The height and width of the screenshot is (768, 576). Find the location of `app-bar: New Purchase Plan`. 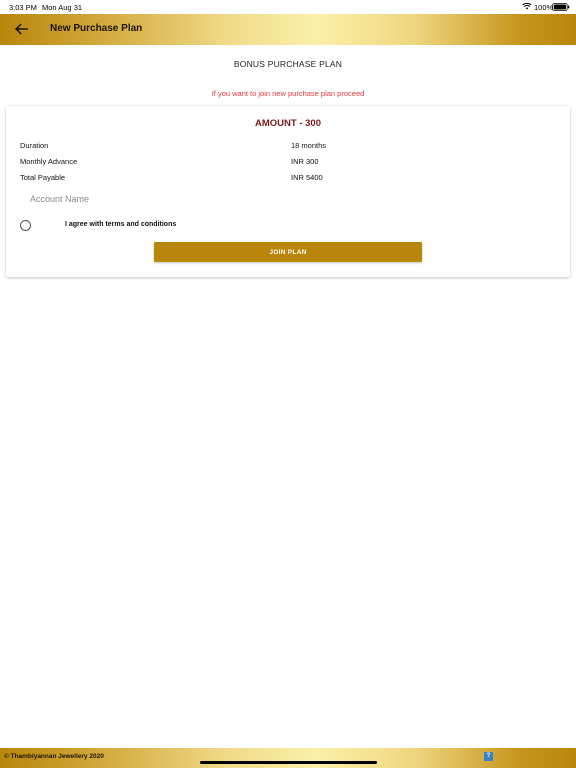

app-bar: New Purchase Plan is located at coordinates (288, 29).